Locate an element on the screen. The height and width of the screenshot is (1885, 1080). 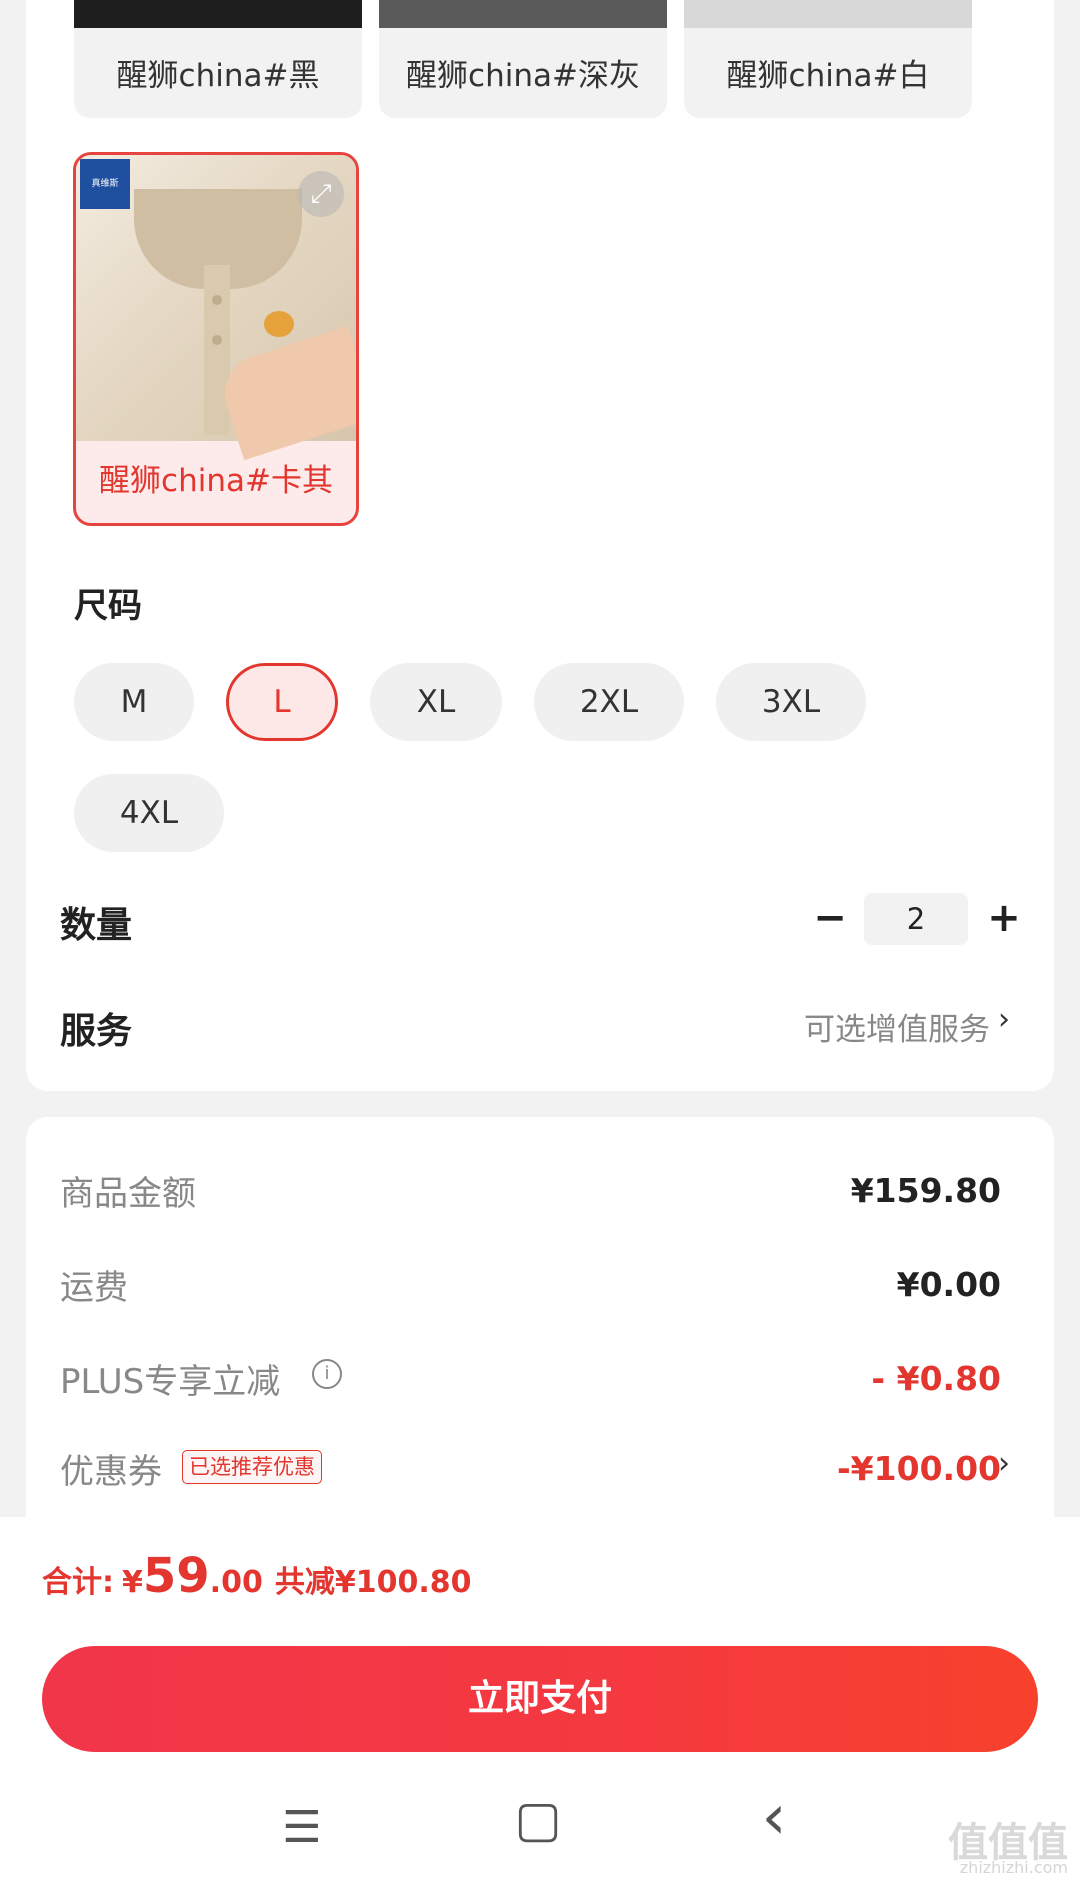
size-option-4xl: 4XL is located at coordinates (149, 813).